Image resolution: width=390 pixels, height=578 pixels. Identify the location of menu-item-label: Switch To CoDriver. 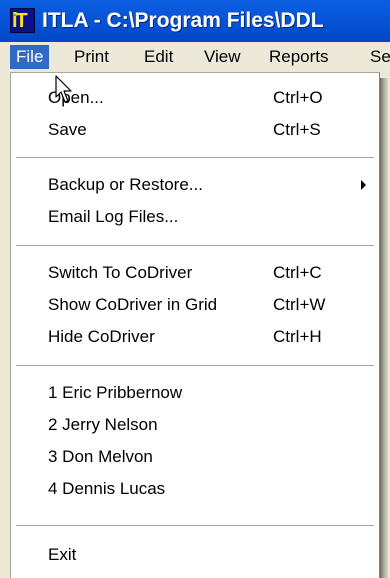
(120, 272).